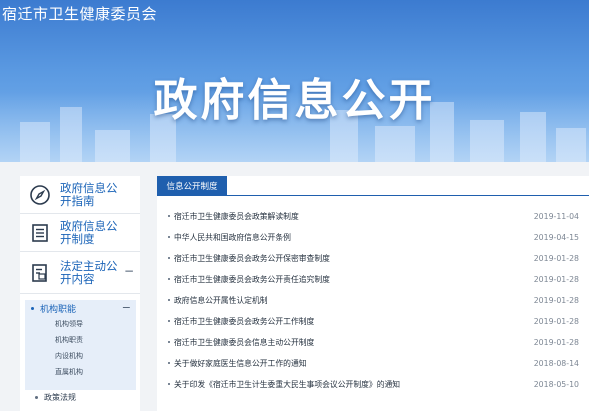  What do you see at coordinates (373, 186) in the screenshot?
I see `tab-bar: 信息公开制度` at bounding box center [373, 186].